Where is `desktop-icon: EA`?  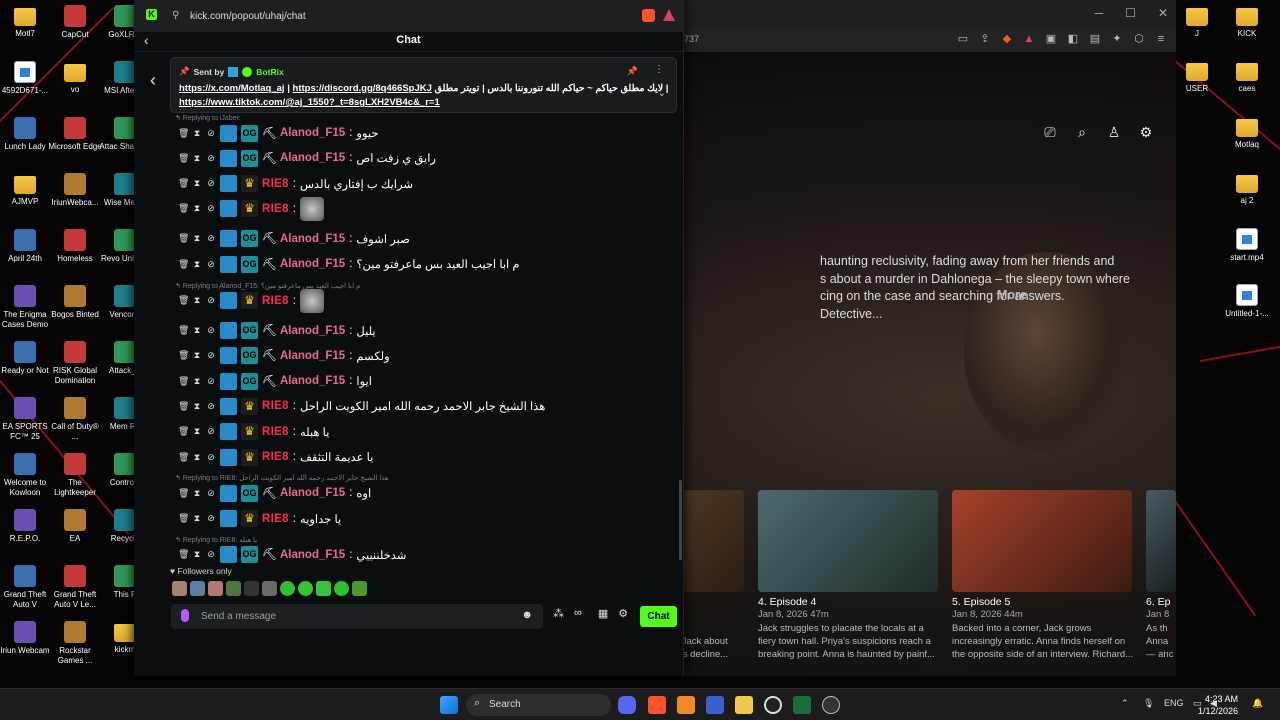 desktop-icon: EA is located at coordinates (75, 526).